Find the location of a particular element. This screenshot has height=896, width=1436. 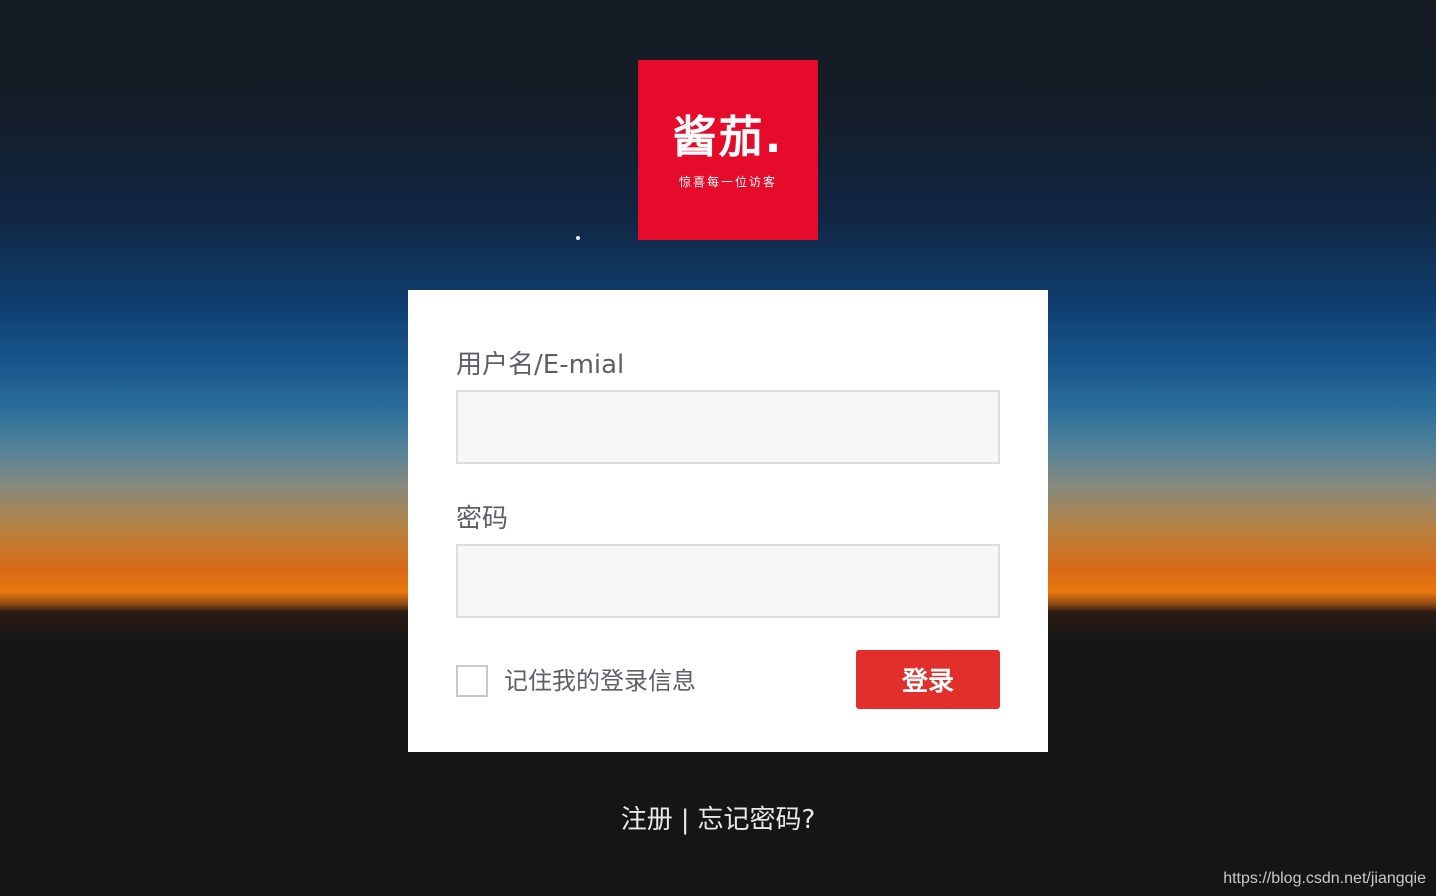

forgot-password-link: 忘记密码? is located at coordinates (756, 820).